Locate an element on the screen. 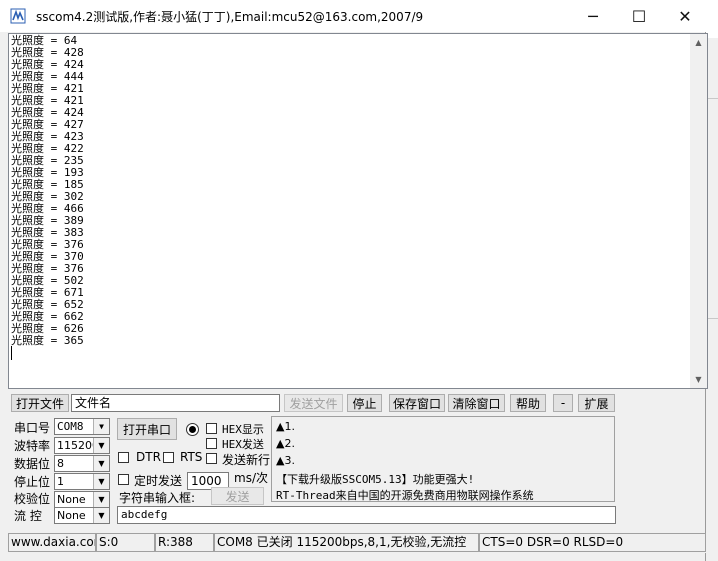  interval-unit-label: ms/次 is located at coordinates (251, 478).